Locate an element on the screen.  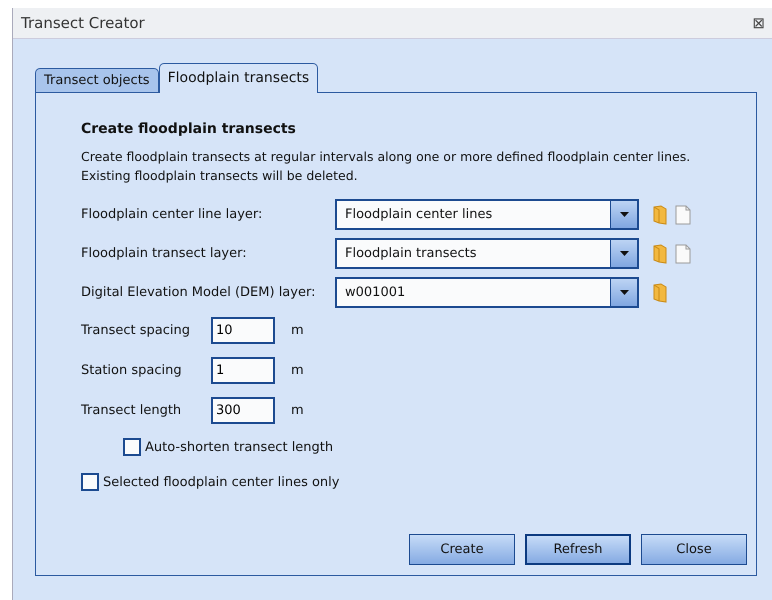
checkbox-label: Auto-shorten transect length is located at coordinates (239, 447).